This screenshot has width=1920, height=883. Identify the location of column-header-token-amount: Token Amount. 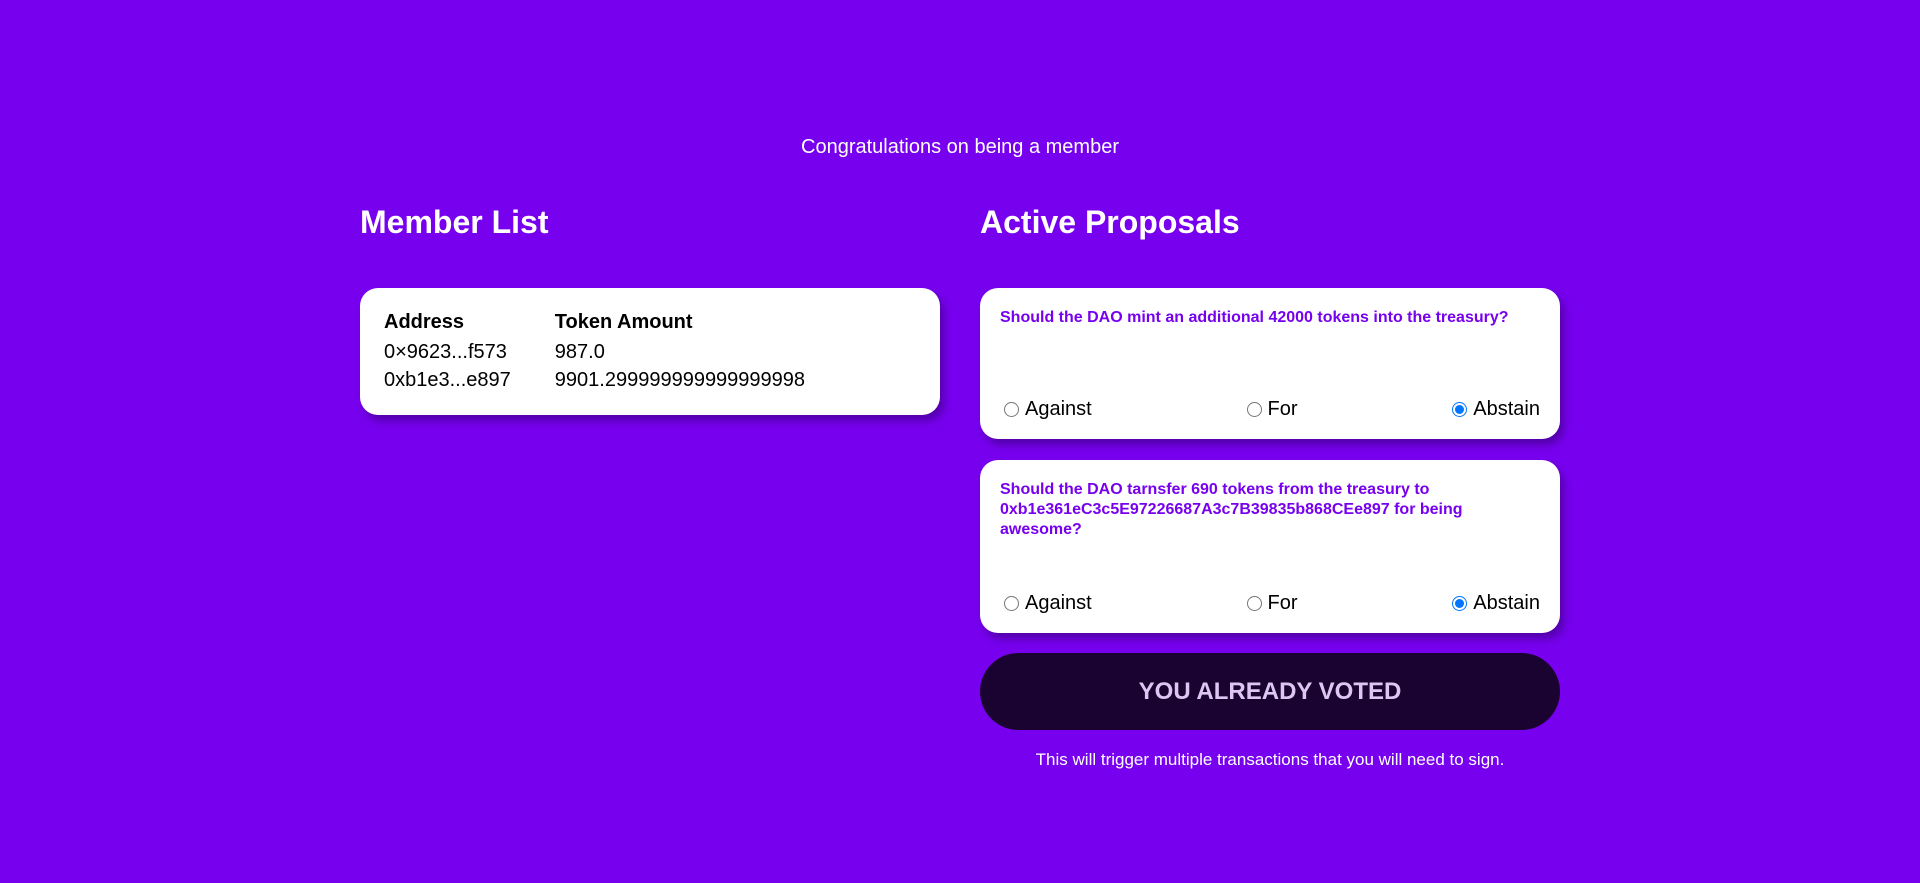
(623, 321).